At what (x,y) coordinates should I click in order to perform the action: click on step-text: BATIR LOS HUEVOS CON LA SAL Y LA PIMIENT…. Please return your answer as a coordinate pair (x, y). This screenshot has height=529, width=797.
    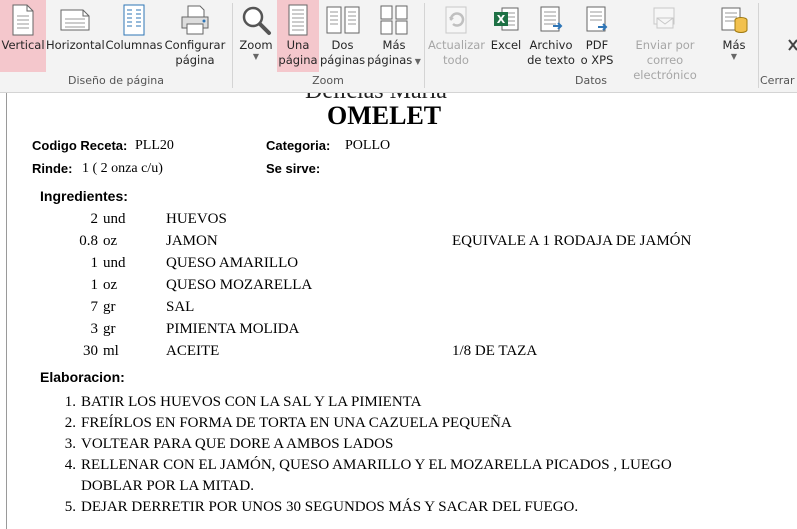
    Looking at the image, I should click on (251, 402).